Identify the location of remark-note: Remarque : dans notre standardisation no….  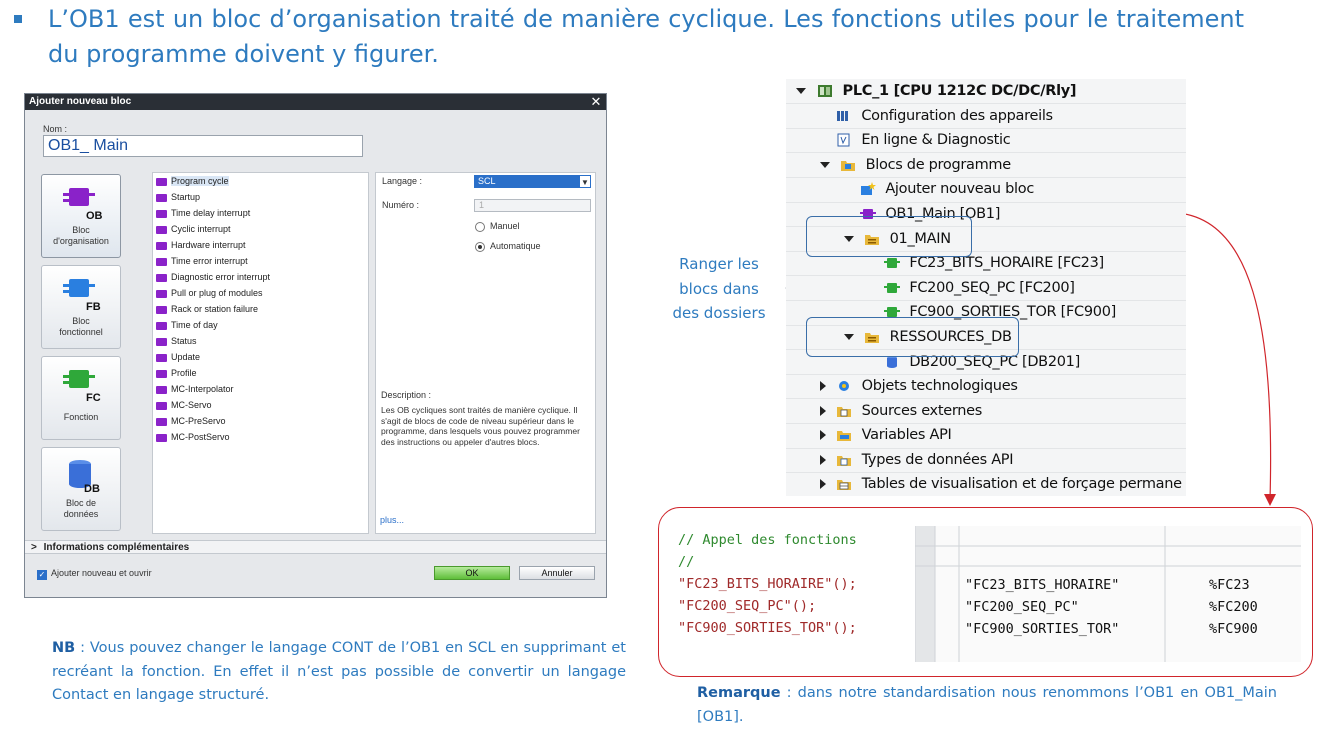
(987, 705).